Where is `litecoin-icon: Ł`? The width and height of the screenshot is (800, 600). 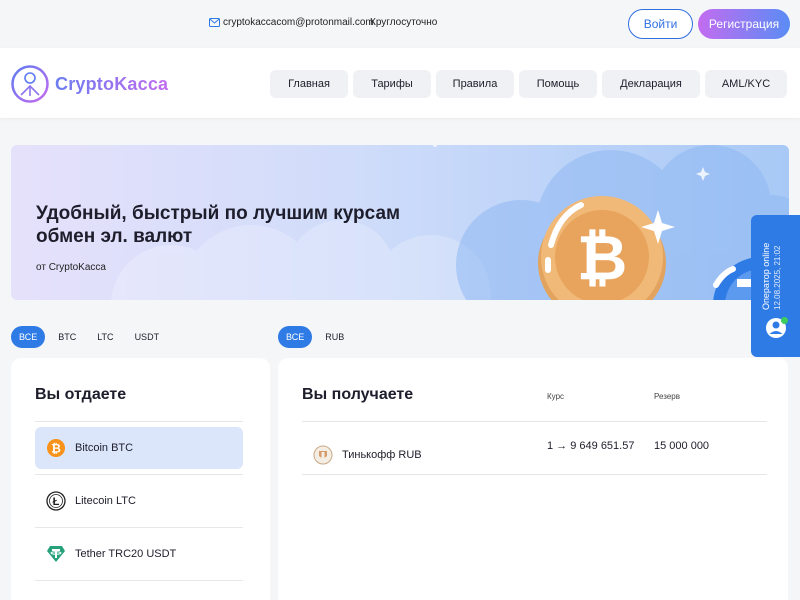
litecoin-icon: Ł is located at coordinates (56, 501).